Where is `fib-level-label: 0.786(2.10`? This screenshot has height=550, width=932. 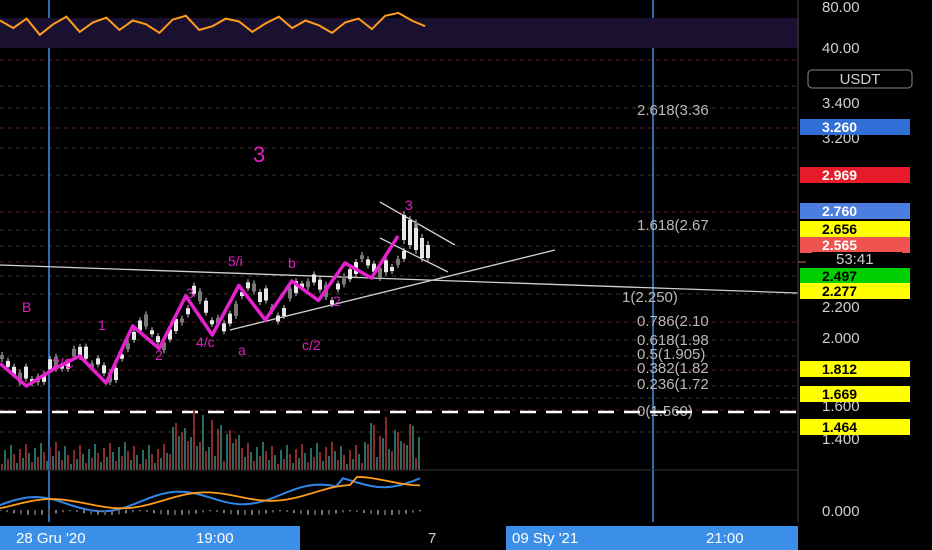
fib-level-label: 0.786(2.10 is located at coordinates (673, 321).